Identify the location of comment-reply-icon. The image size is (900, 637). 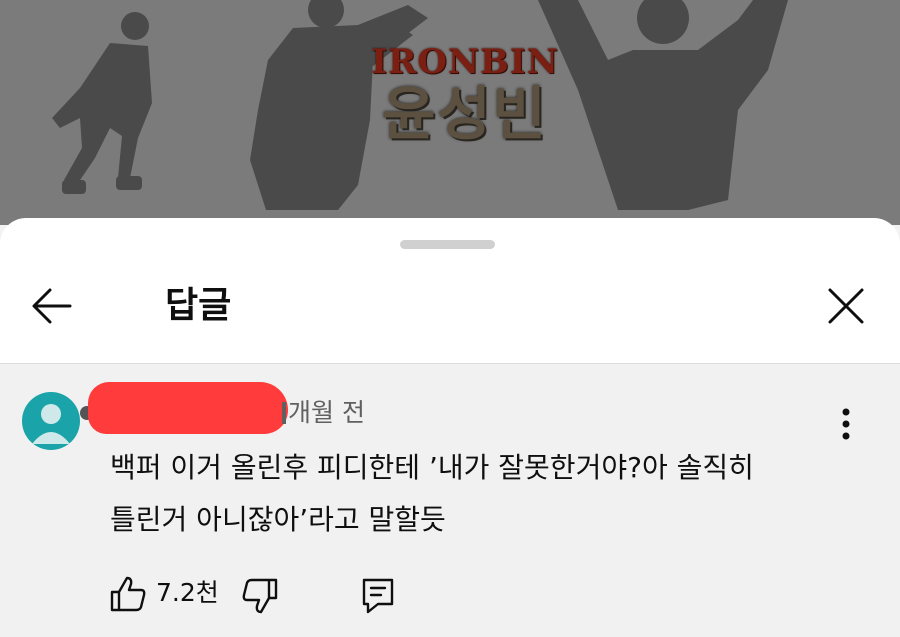
(378, 596).